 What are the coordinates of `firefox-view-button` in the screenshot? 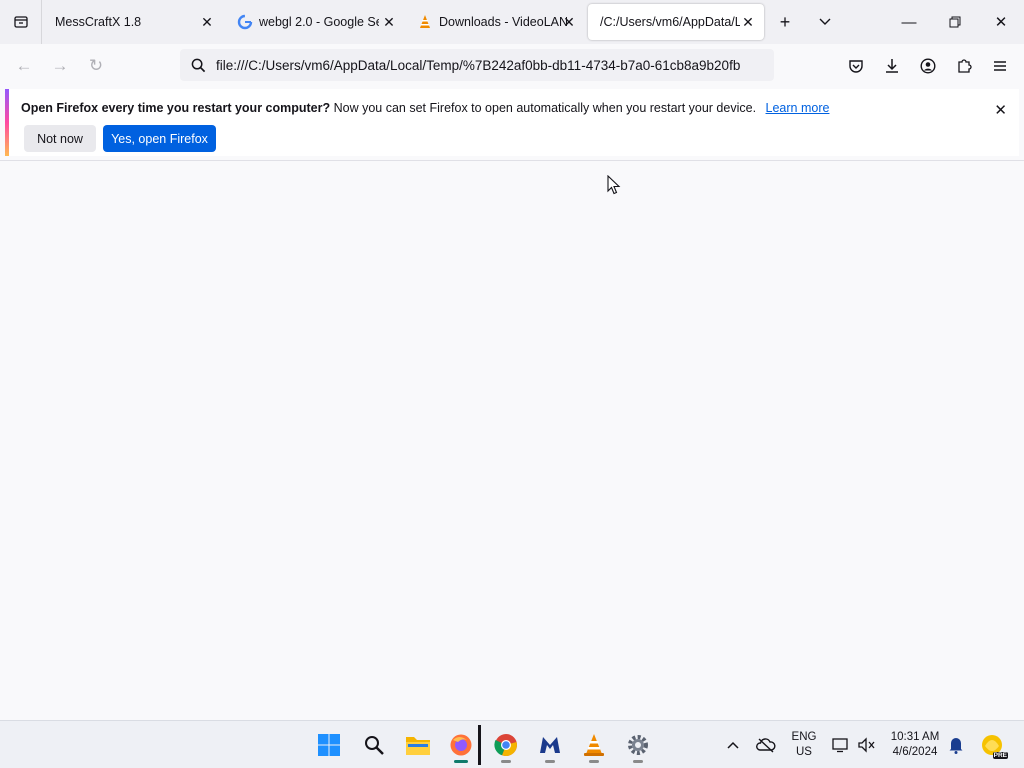 It's located at (21, 22).